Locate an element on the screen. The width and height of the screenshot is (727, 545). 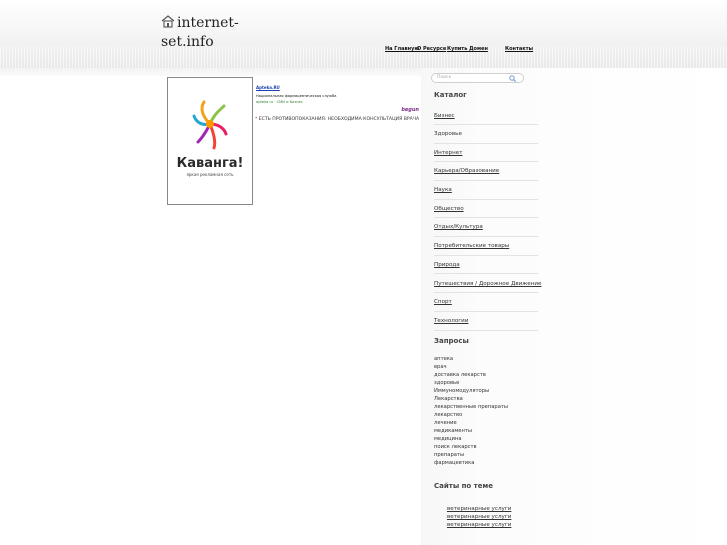
catalog-item-travel: Путешествия / Дорожное Движение is located at coordinates (487, 284).